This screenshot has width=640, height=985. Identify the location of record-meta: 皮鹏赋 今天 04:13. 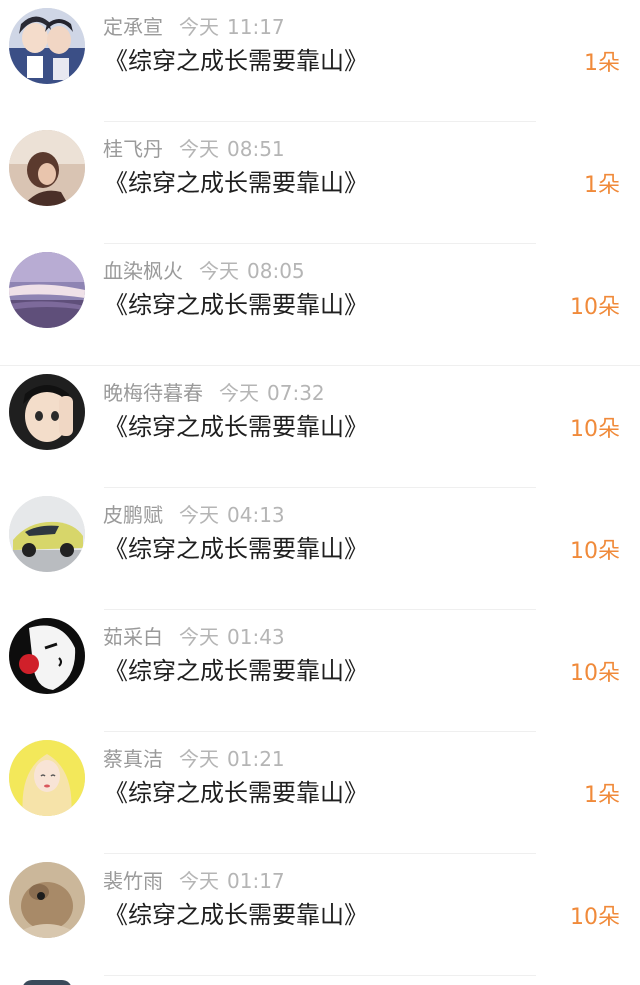
(194, 515).